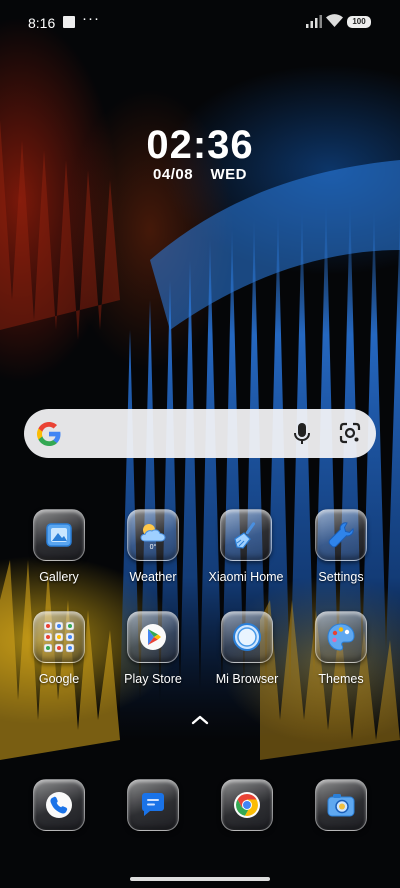 This screenshot has width=400, height=888. What do you see at coordinates (246, 577) in the screenshot?
I see `app-label: Xiaomi Home` at bounding box center [246, 577].